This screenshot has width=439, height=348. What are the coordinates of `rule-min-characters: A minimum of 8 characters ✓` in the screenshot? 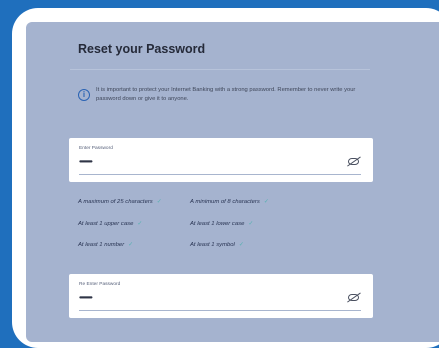 It's located at (229, 202).